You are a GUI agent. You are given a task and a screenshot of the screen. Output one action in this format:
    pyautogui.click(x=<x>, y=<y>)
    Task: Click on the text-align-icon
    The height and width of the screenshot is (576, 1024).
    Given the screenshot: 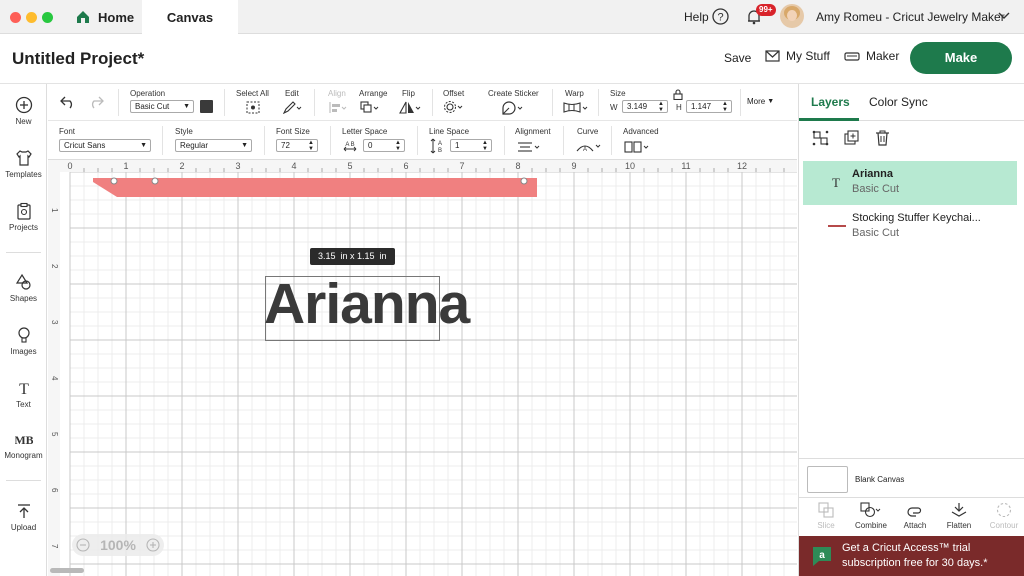 What is the action you would take?
    pyautogui.click(x=529, y=147)
    